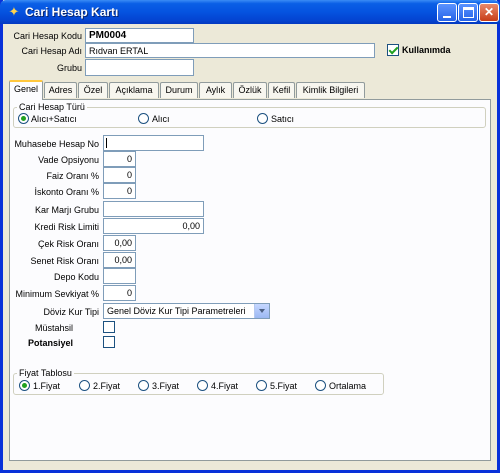  Describe the element at coordinates (330, 90) in the screenshot. I see `tab-kimlik-bilgileri: Kimlik Bilgileri` at that location.